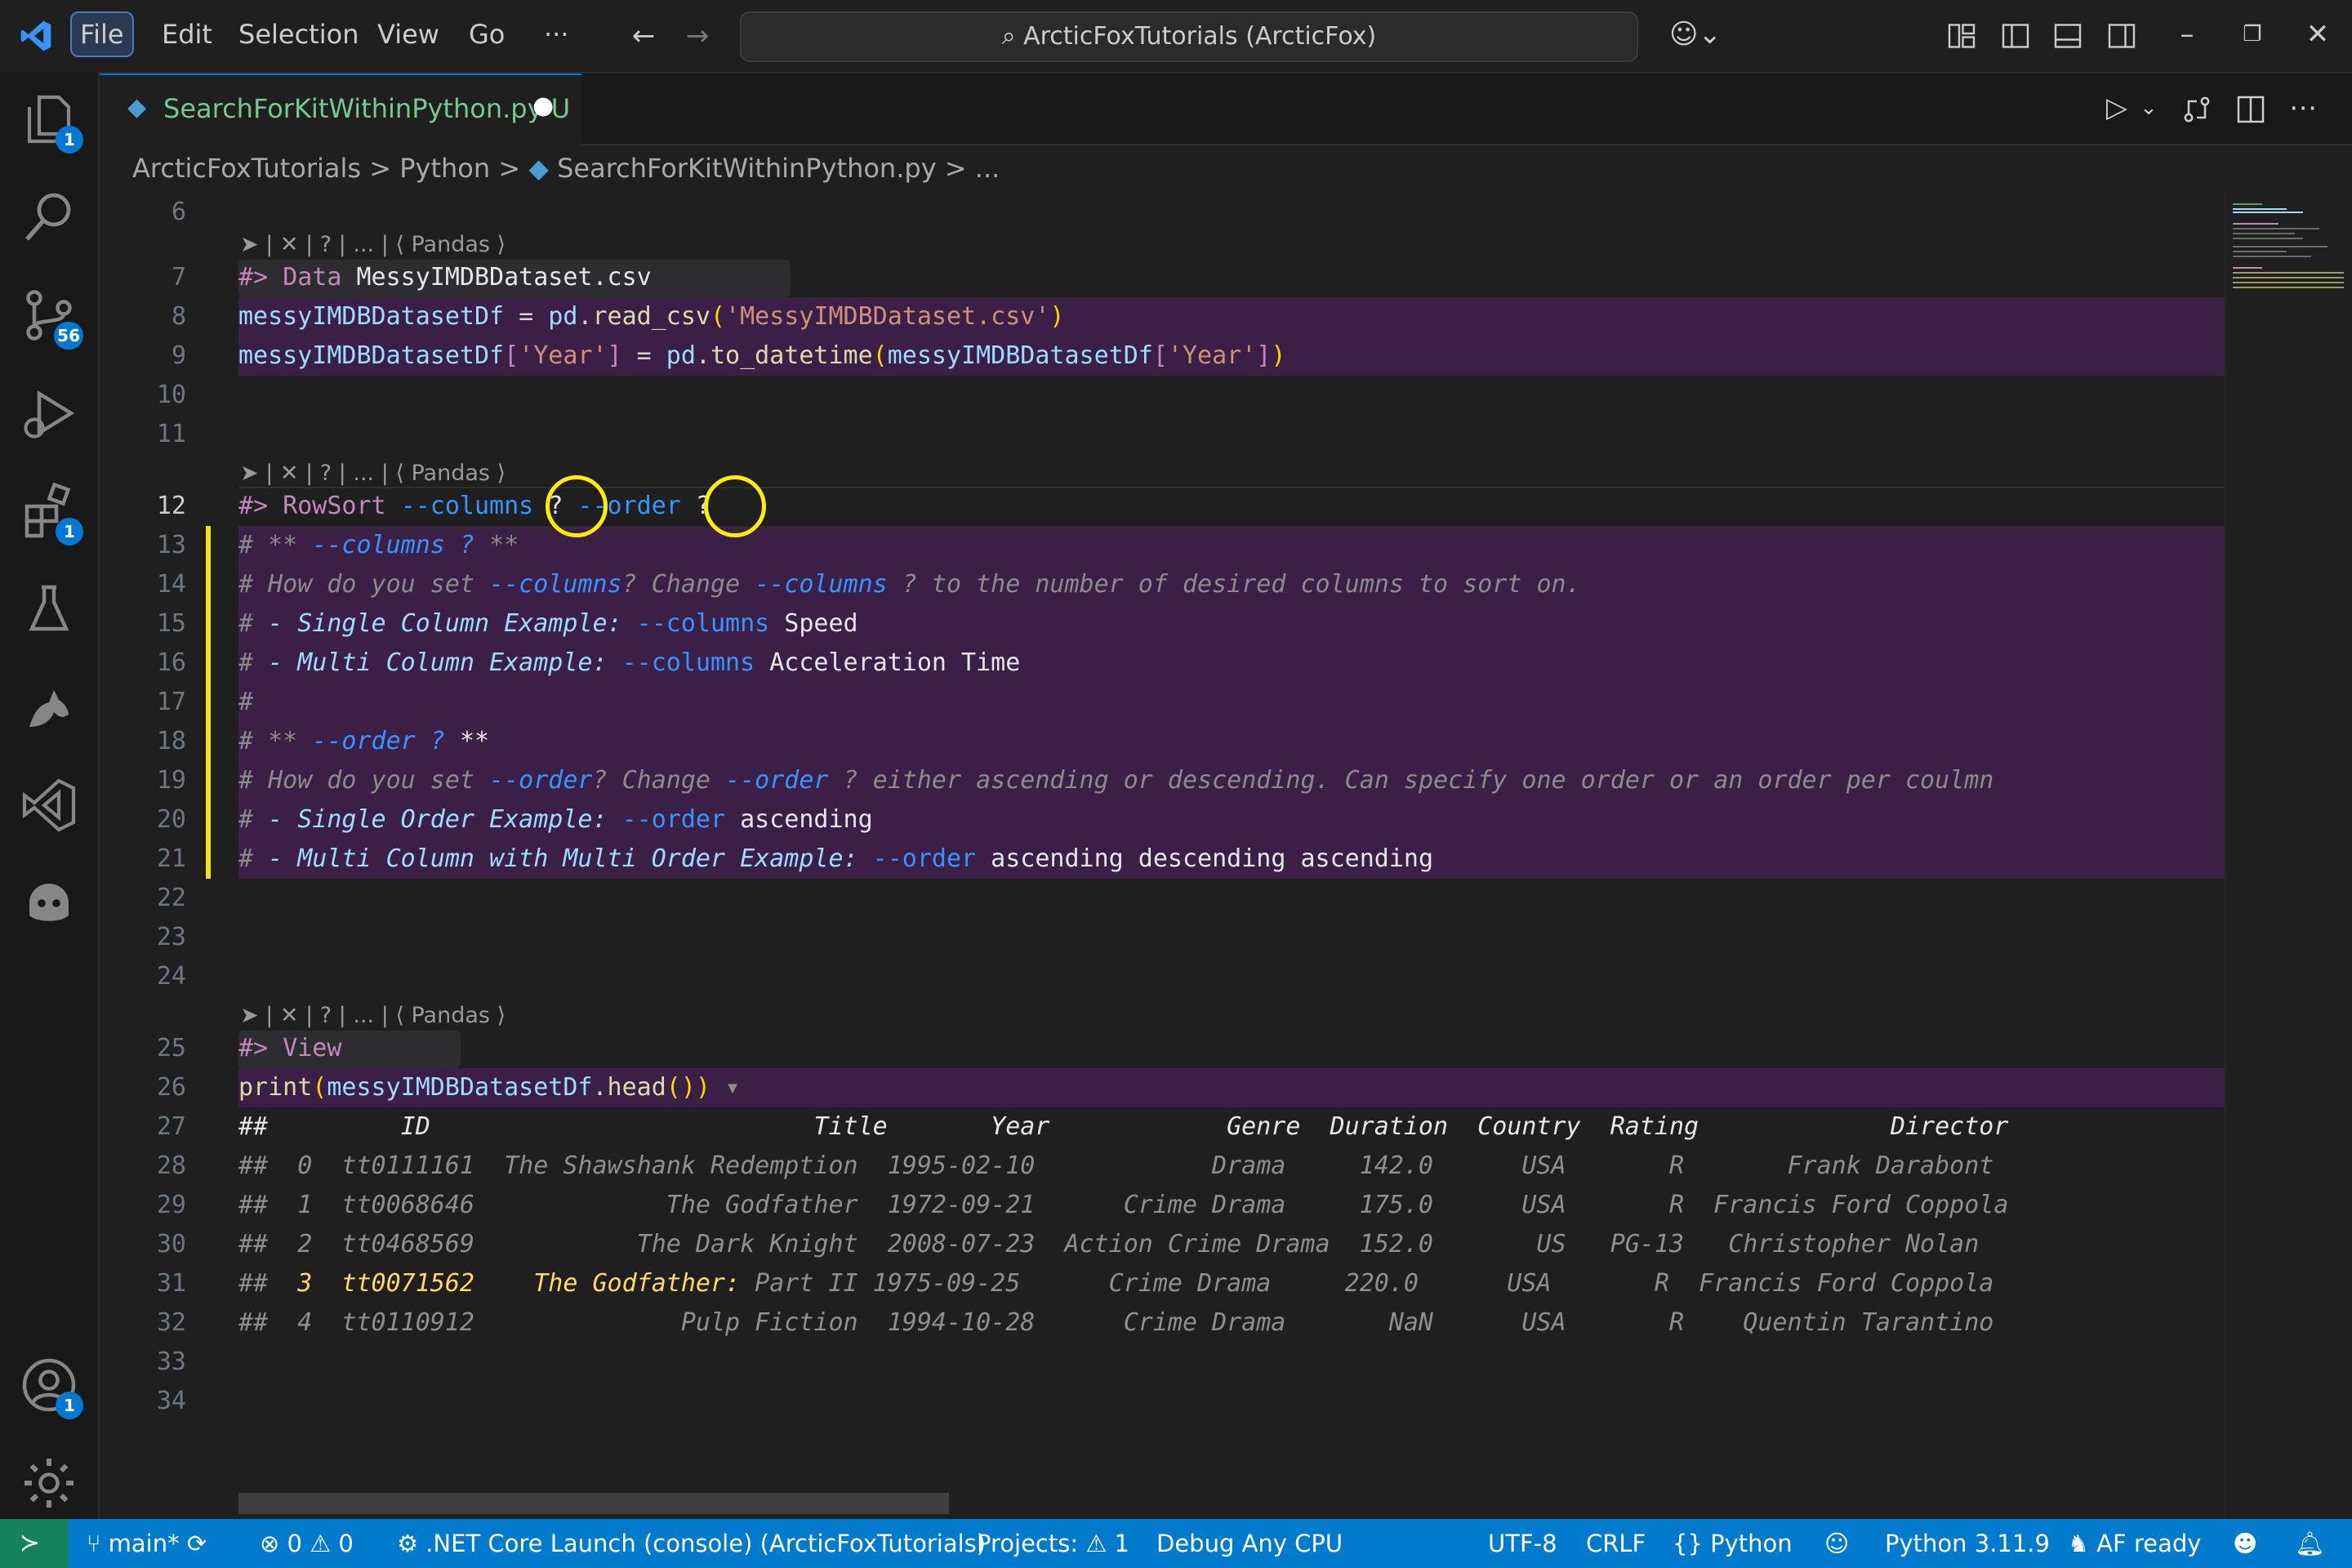 Image resolution: width=2352 pixels, height=1568 pixels. I want to click on branch-indicator: ⑂ main* ⟳, so click(147, 1543).